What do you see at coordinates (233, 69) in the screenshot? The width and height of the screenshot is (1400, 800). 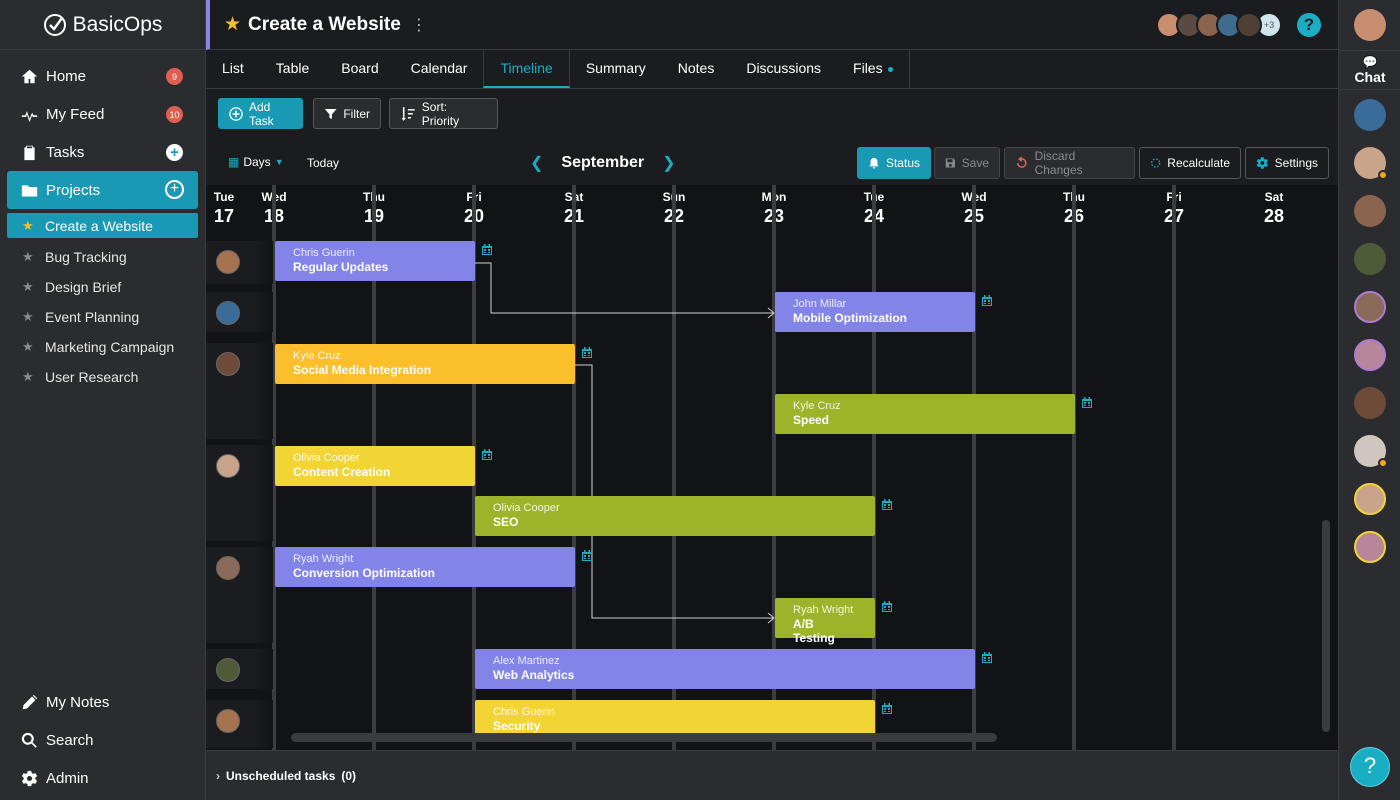 I see `tab-list: List` at bounding box center [233, 69].